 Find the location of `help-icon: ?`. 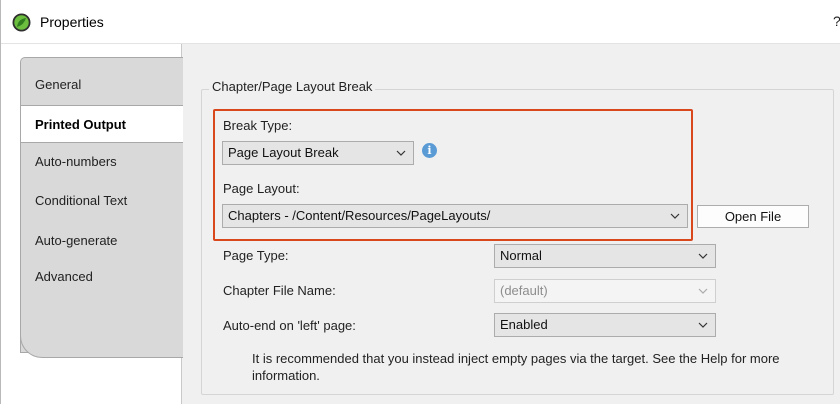

help-icon: ? is located at coordinates (836, 21).